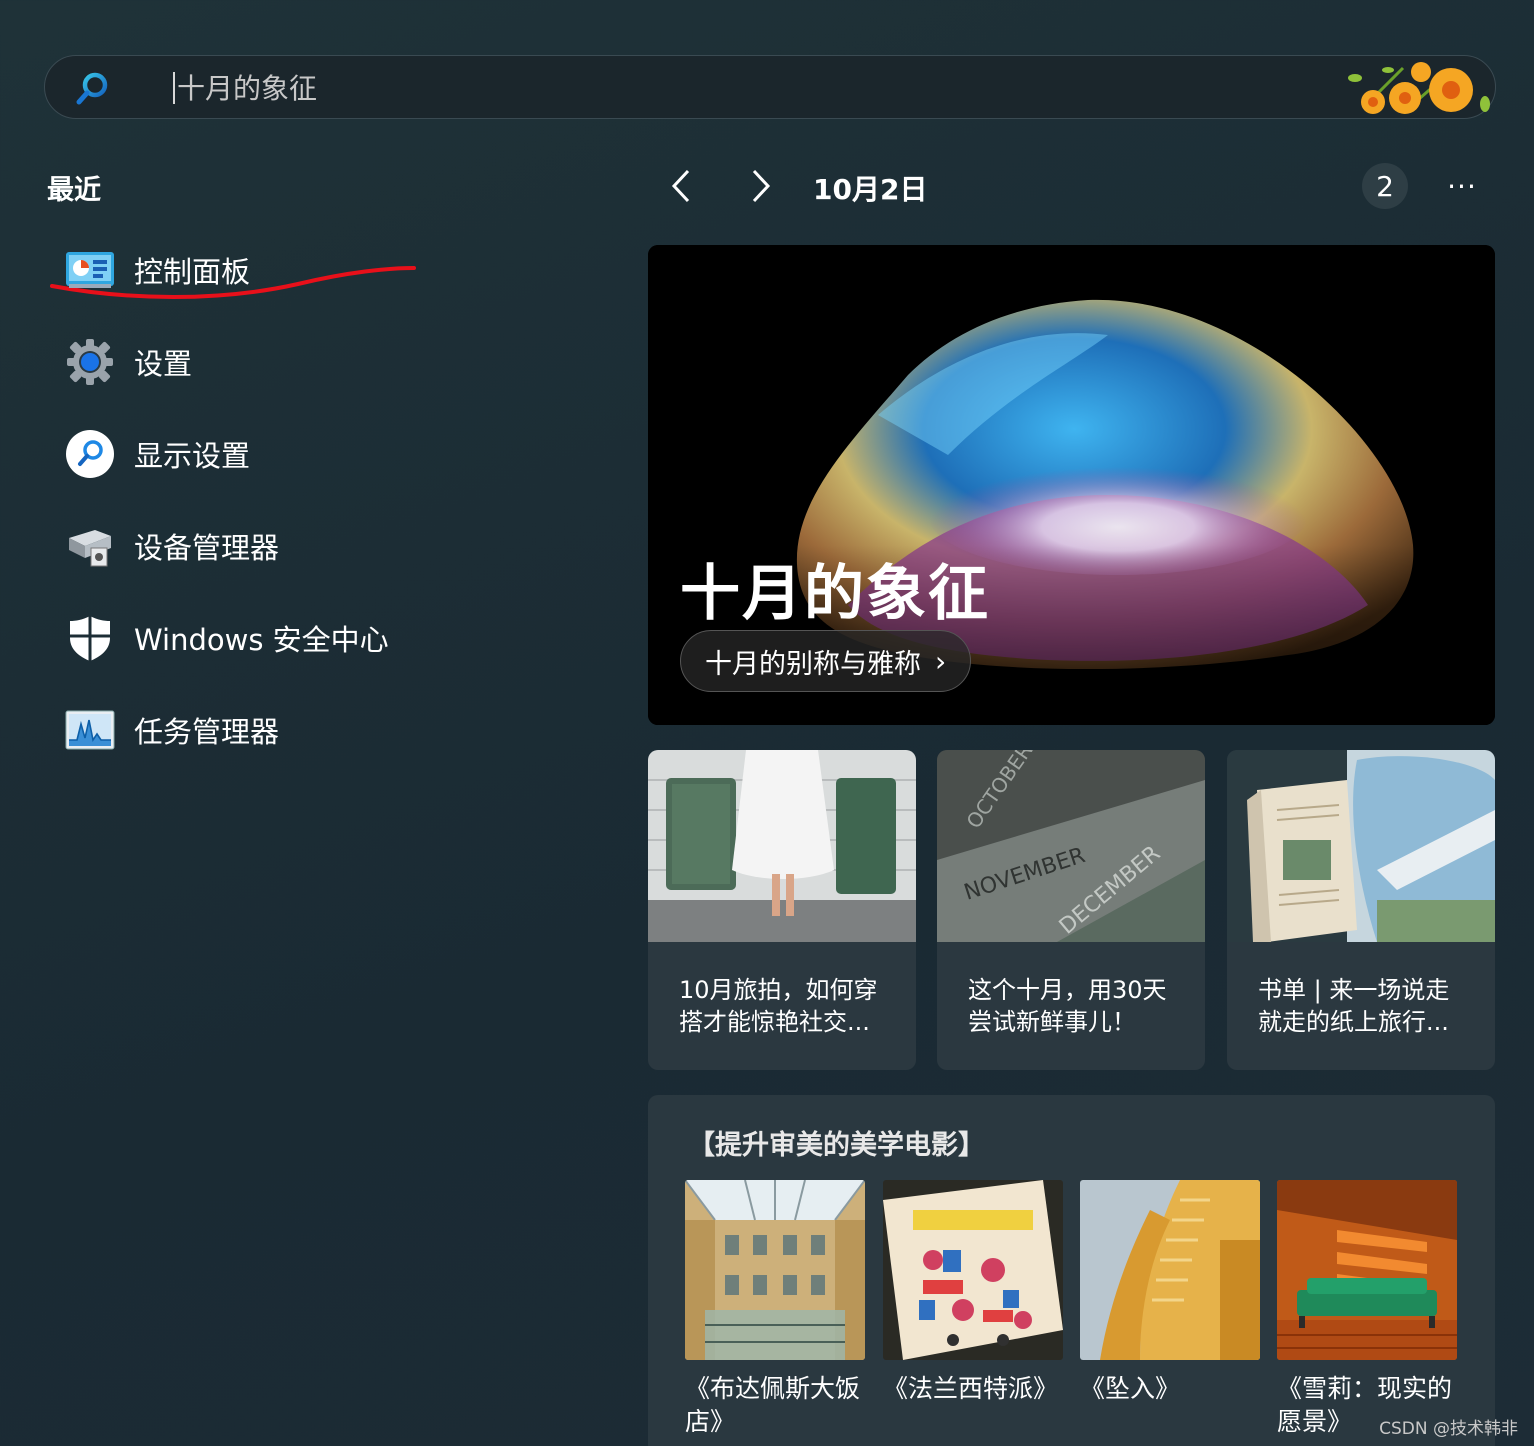 Image resolution: width=1534 pixels, height=1446 pixels. What do you see at coordinates (90, 270) in the screenshot?
I see `control-panel-icon` at bounding box center [90, 270].